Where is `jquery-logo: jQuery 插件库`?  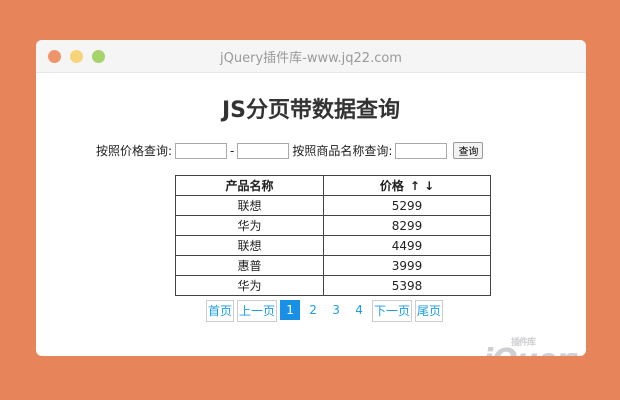 jquery-logo: jQuery 插件库 is located at coordinates (534, 347).